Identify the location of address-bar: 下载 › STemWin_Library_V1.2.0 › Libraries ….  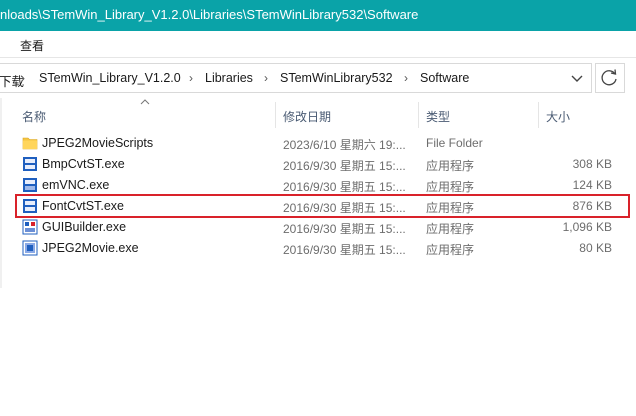
(296, 78).